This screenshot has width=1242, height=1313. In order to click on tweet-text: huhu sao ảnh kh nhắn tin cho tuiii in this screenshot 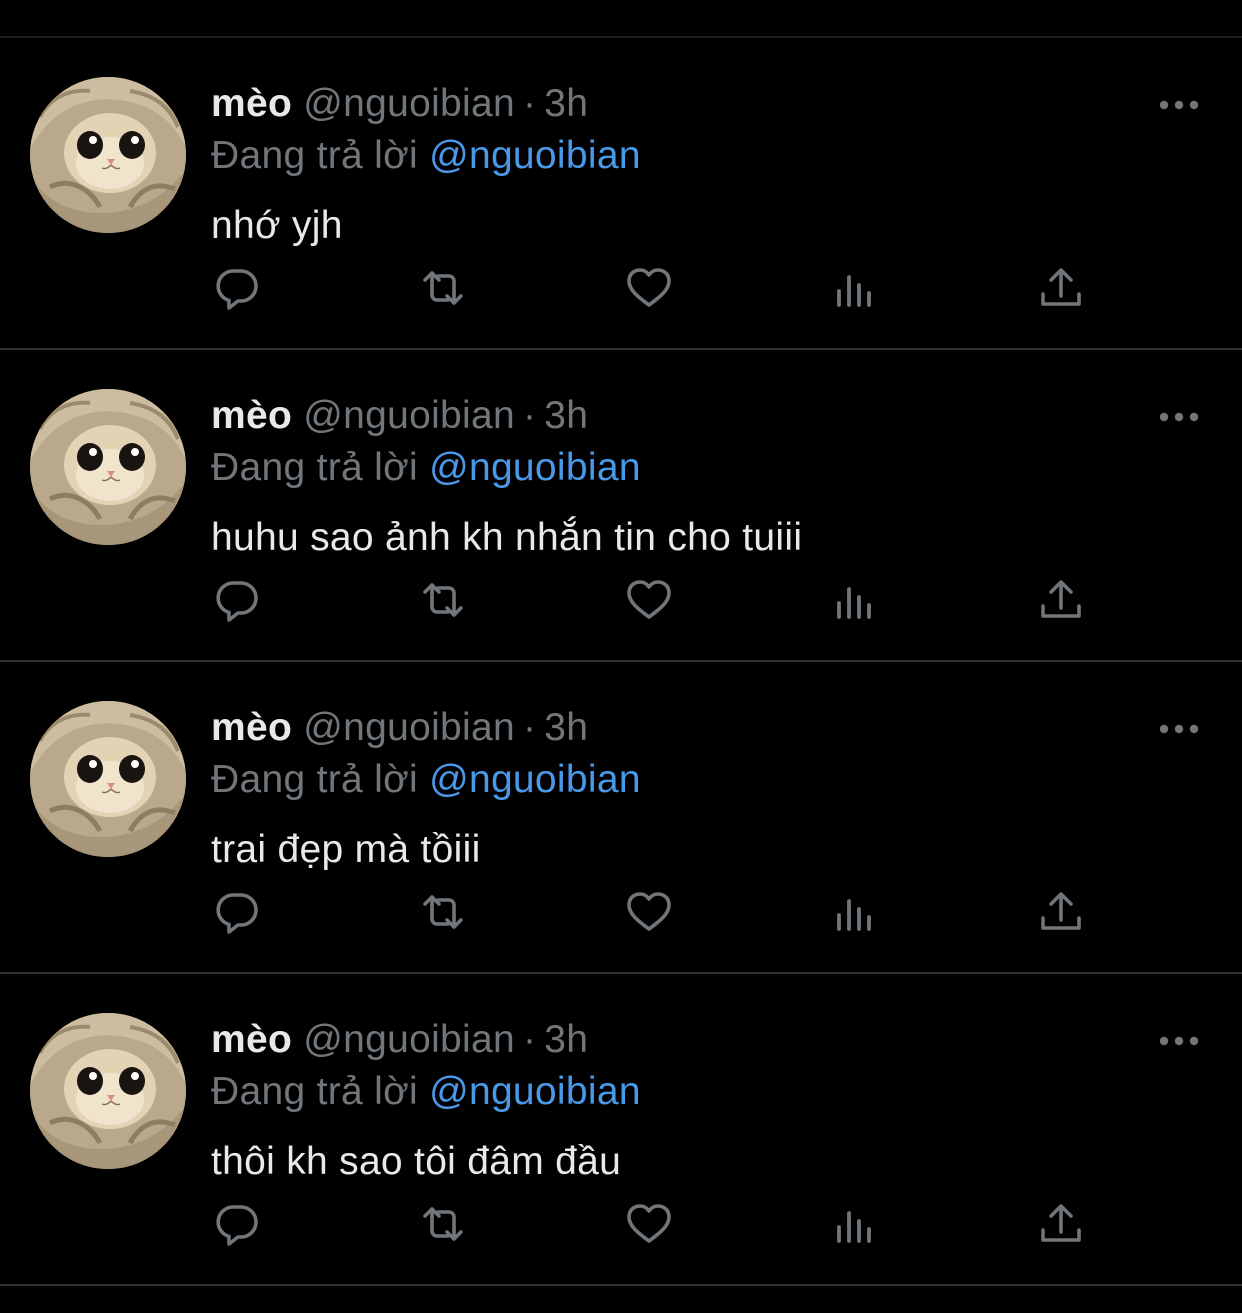, I will do `click(507, 537)`.